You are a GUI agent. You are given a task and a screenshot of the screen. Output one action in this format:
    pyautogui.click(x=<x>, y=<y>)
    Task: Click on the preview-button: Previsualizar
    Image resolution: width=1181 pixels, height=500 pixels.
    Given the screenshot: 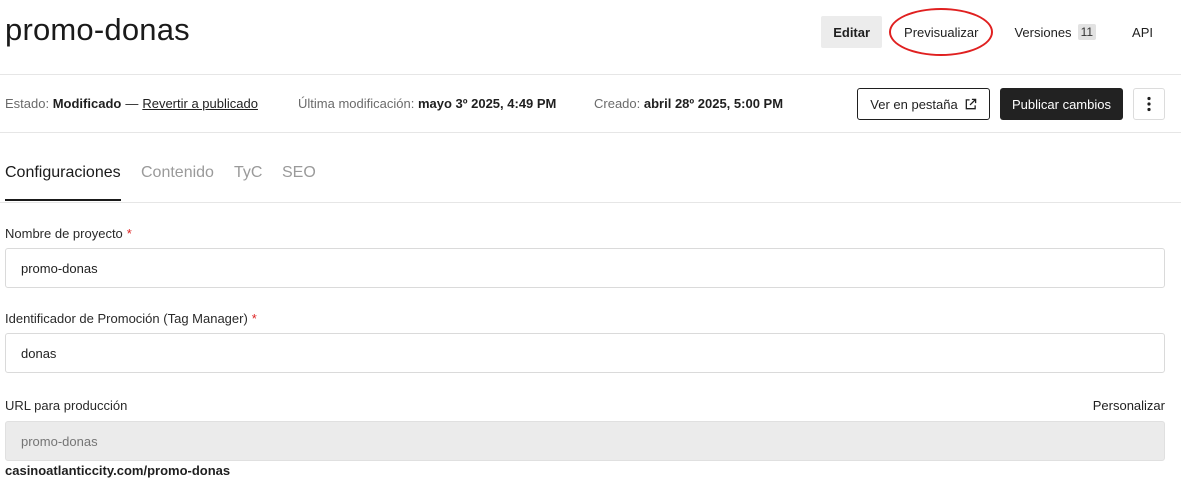 What is the action you would take?
    pyautogui.click(x=941, y=32)
    